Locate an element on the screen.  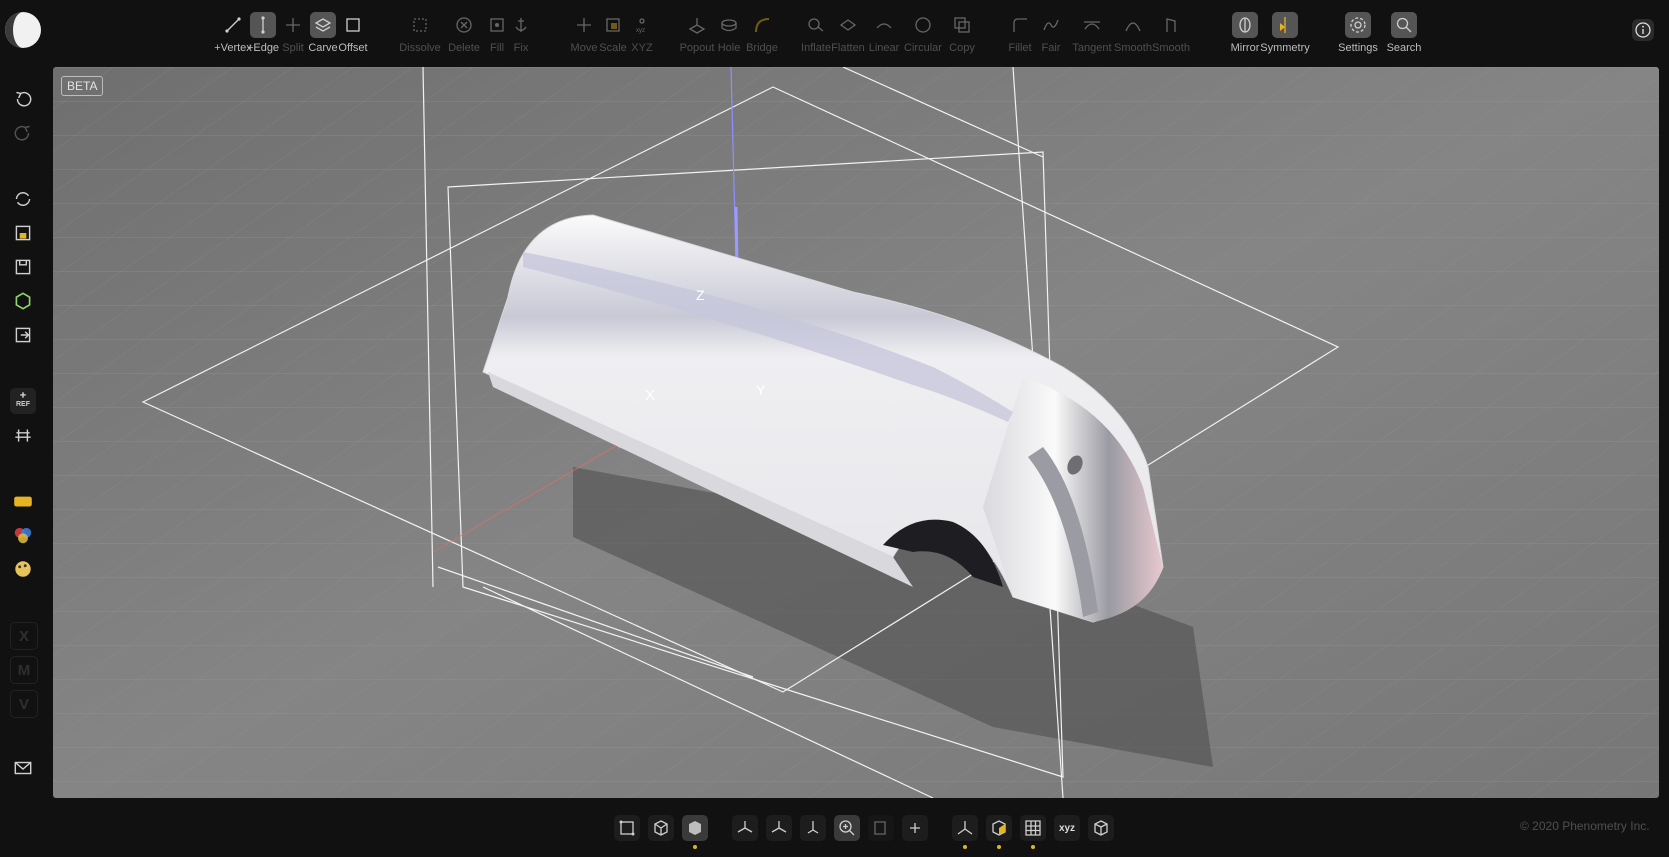
color-wheel-icon is located at coordinates (23, 535).